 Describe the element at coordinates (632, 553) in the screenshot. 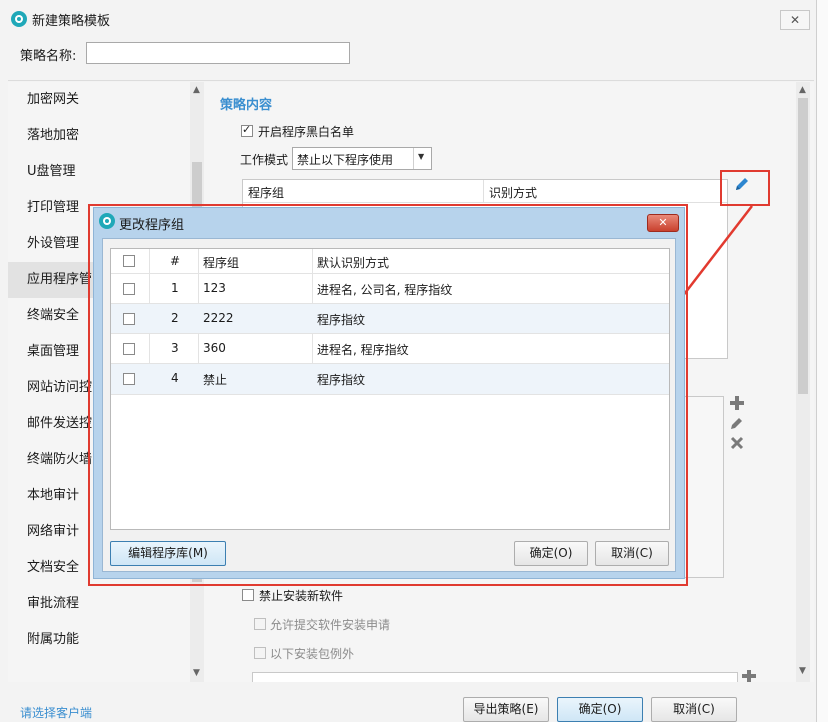

I see `dialog-cancel-button: 取消(C)` at that location.